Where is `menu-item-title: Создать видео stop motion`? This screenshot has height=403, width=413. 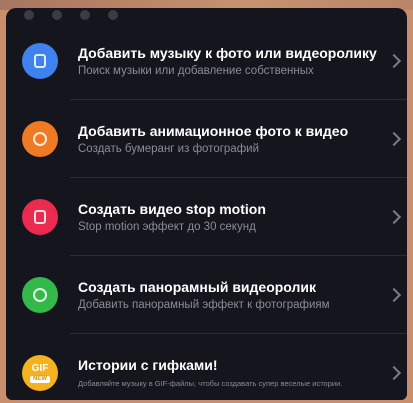
menu-item-title: Создать видео stop motion is located at coordinates (172, 208).